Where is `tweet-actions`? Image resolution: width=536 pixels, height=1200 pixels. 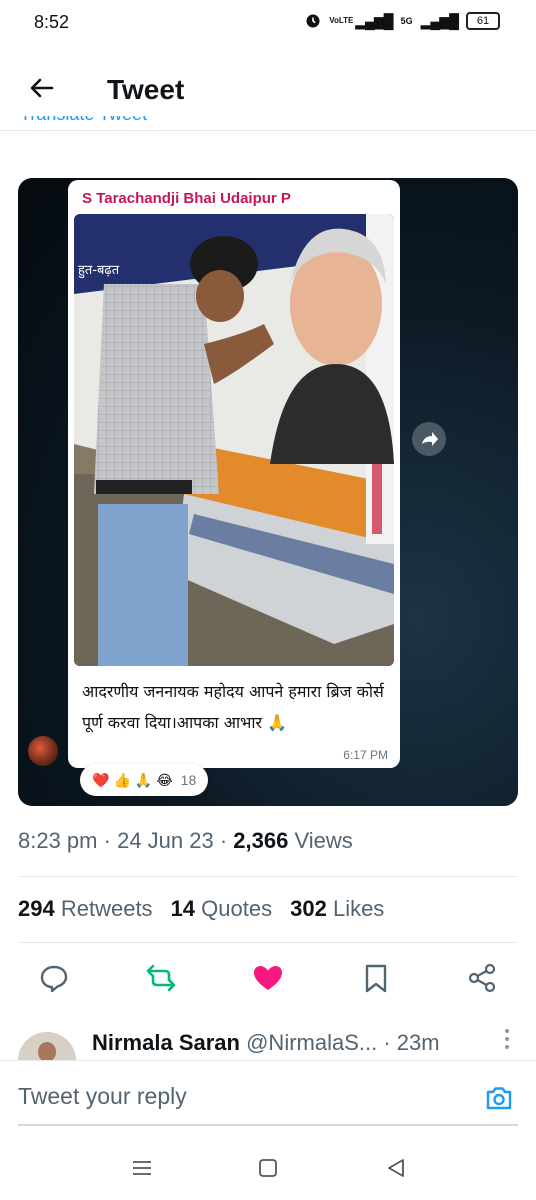
tweet-actions is located at coordinates (268, 978).